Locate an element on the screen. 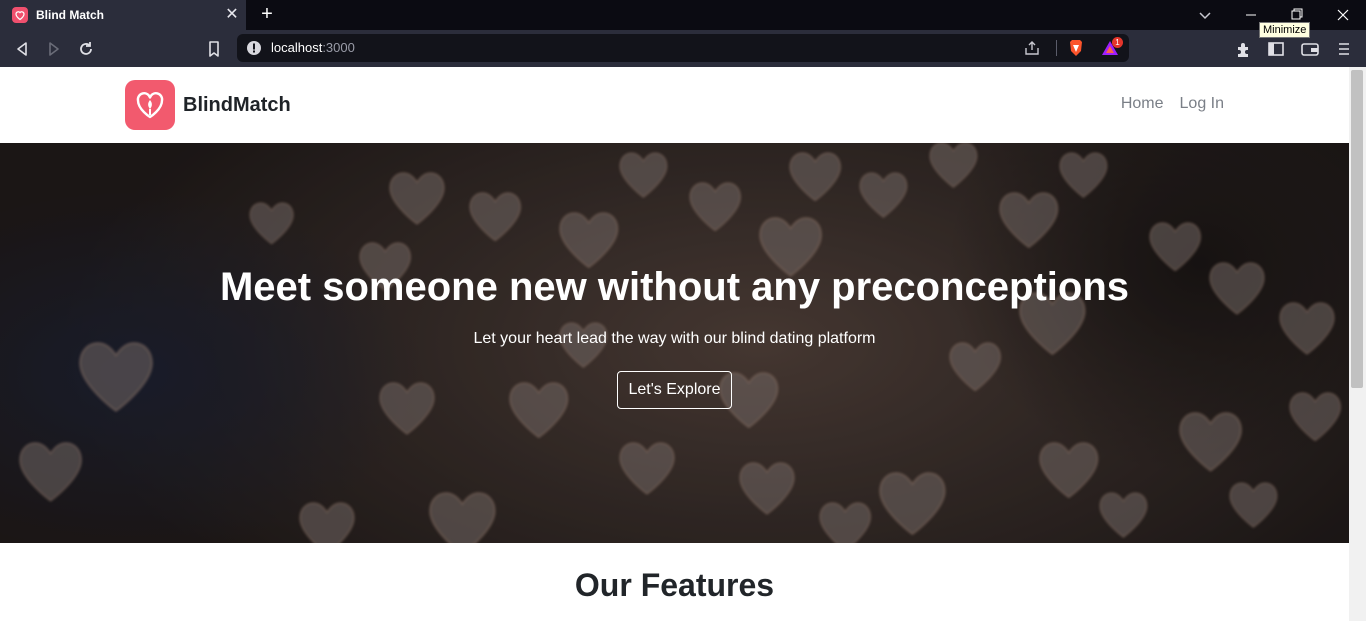 This screenshot has width=1366, height=621. heart-logo-icon is located at coordinates (150, 105).